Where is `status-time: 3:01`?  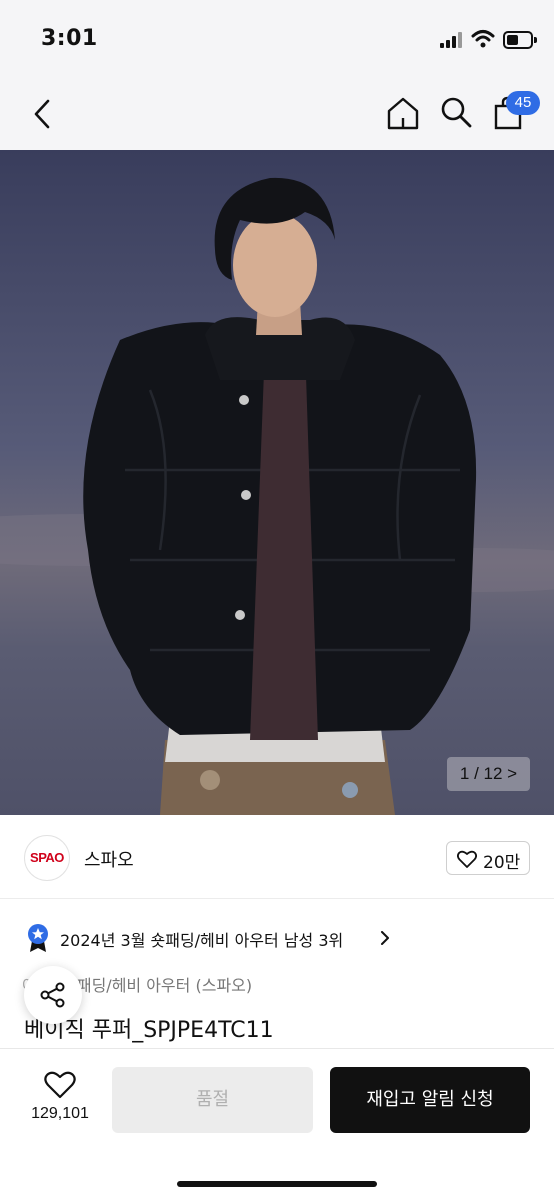
status-time: 3:01 is located at coordinates (69, 38).